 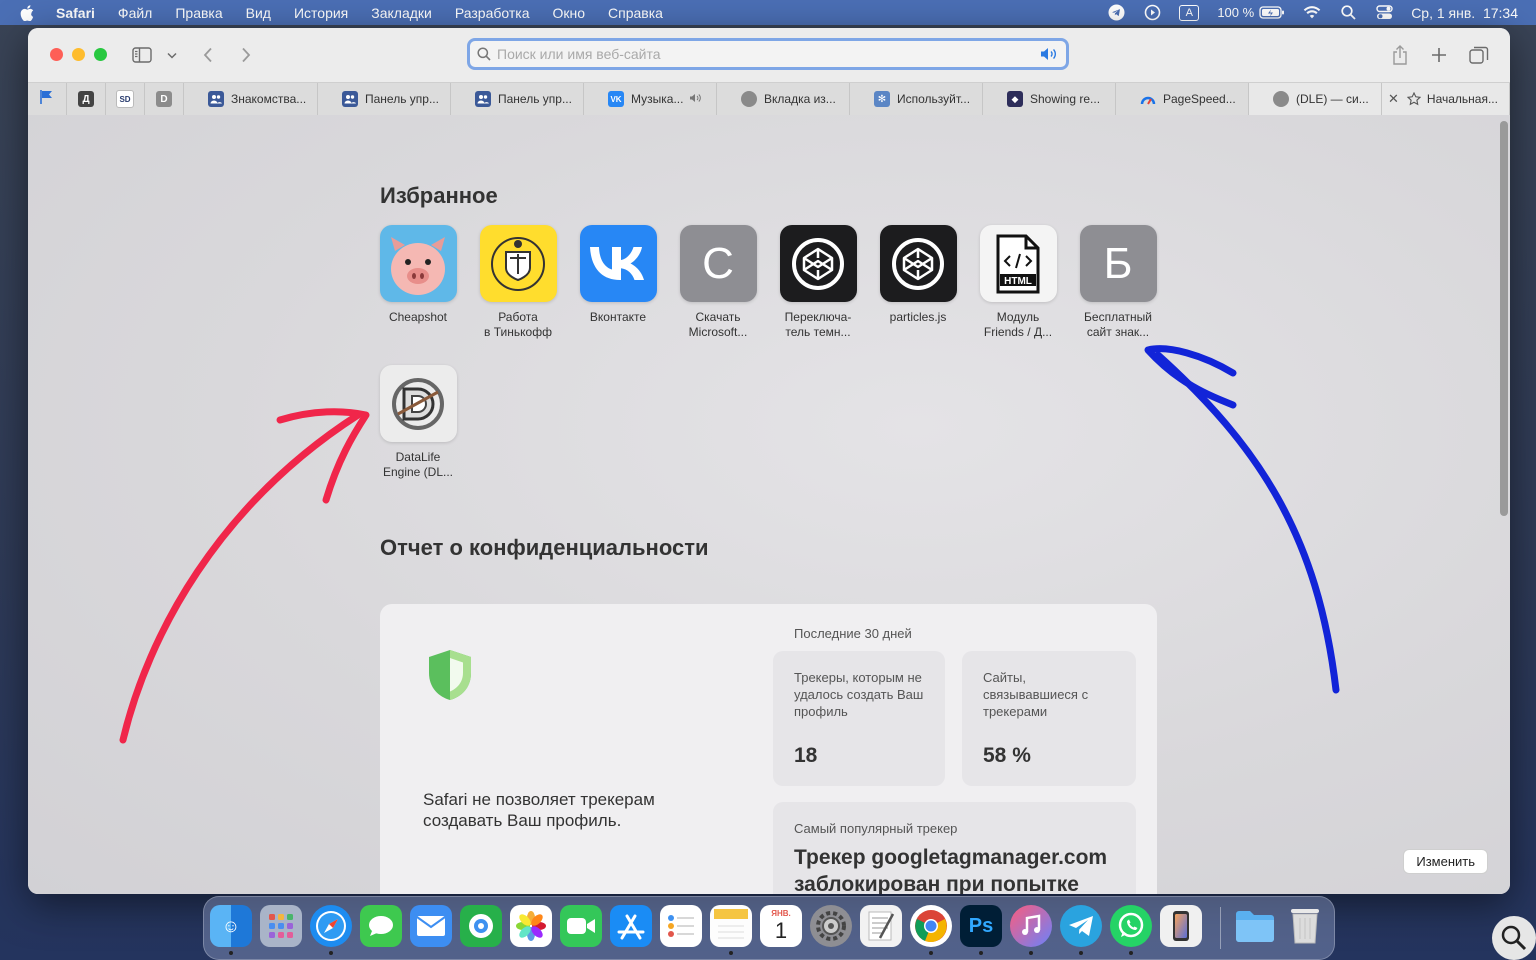 What do you see at coordinates (1439, 55) in the screenshot?
I see `new-tab-icon` at bounding box center [1439, 55].